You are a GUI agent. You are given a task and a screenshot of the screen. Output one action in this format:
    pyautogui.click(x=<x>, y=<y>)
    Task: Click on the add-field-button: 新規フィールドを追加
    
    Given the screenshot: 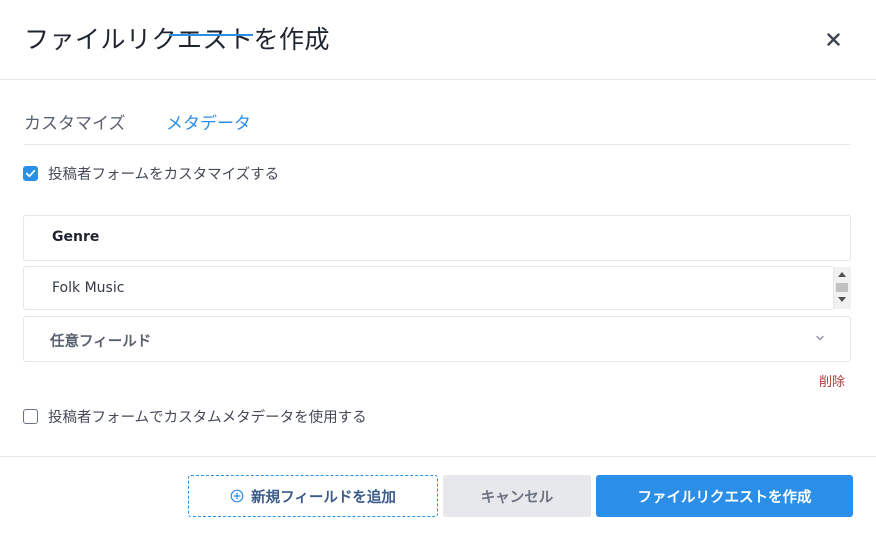 What is the action you would take?
    pyautogui.click(x=313, y=496)
    